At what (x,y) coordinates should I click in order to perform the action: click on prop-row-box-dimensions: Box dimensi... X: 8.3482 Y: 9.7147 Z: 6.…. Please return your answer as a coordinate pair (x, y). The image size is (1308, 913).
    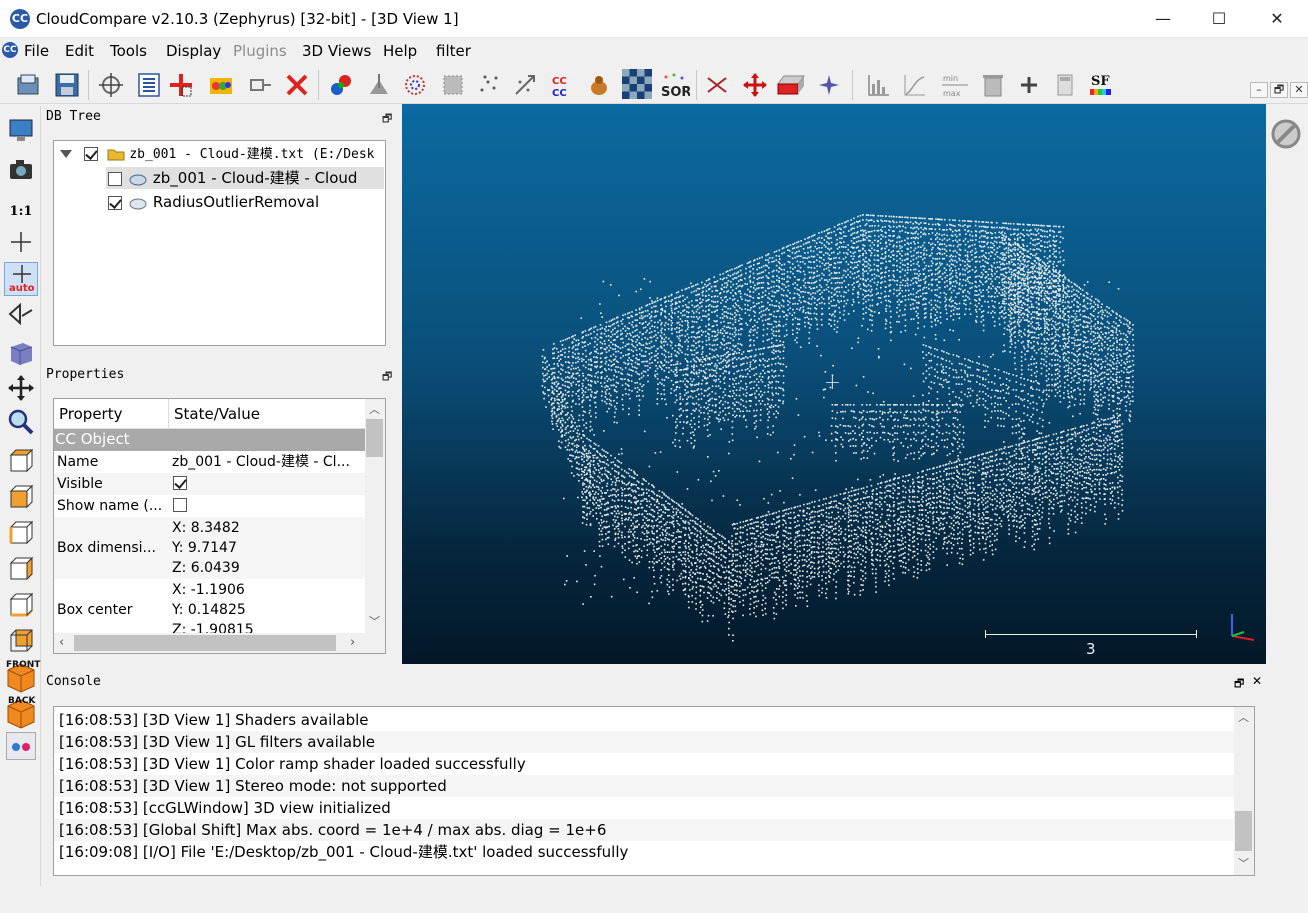
    Looking at the image, I should click on (209, 548).